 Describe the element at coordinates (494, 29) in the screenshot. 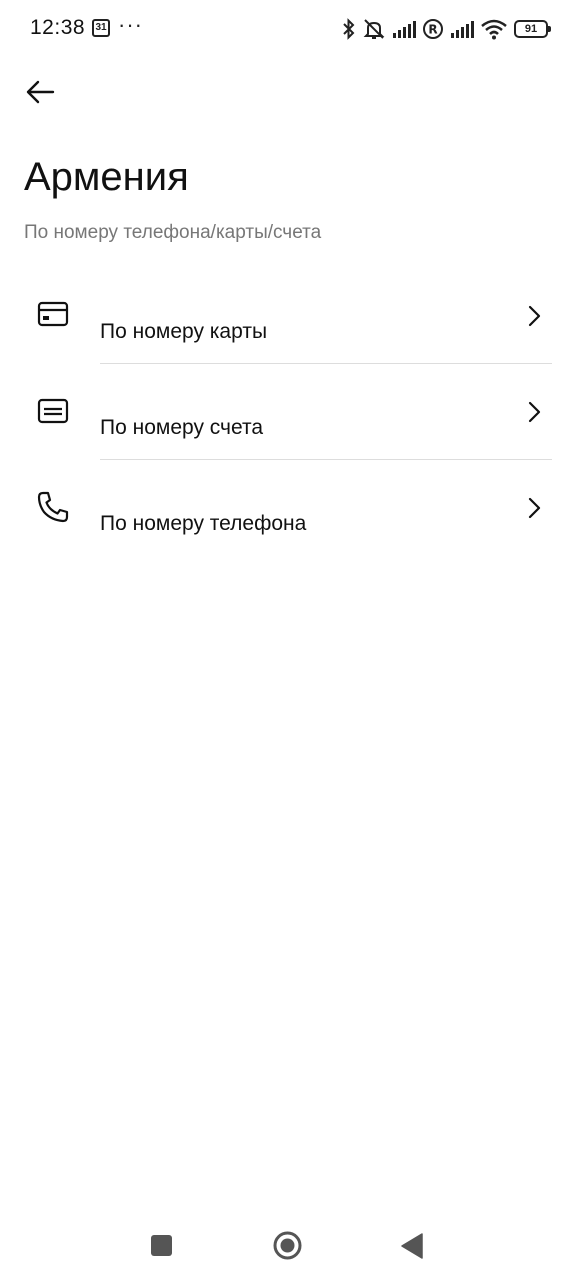

I see `wifi-icon` at that location.